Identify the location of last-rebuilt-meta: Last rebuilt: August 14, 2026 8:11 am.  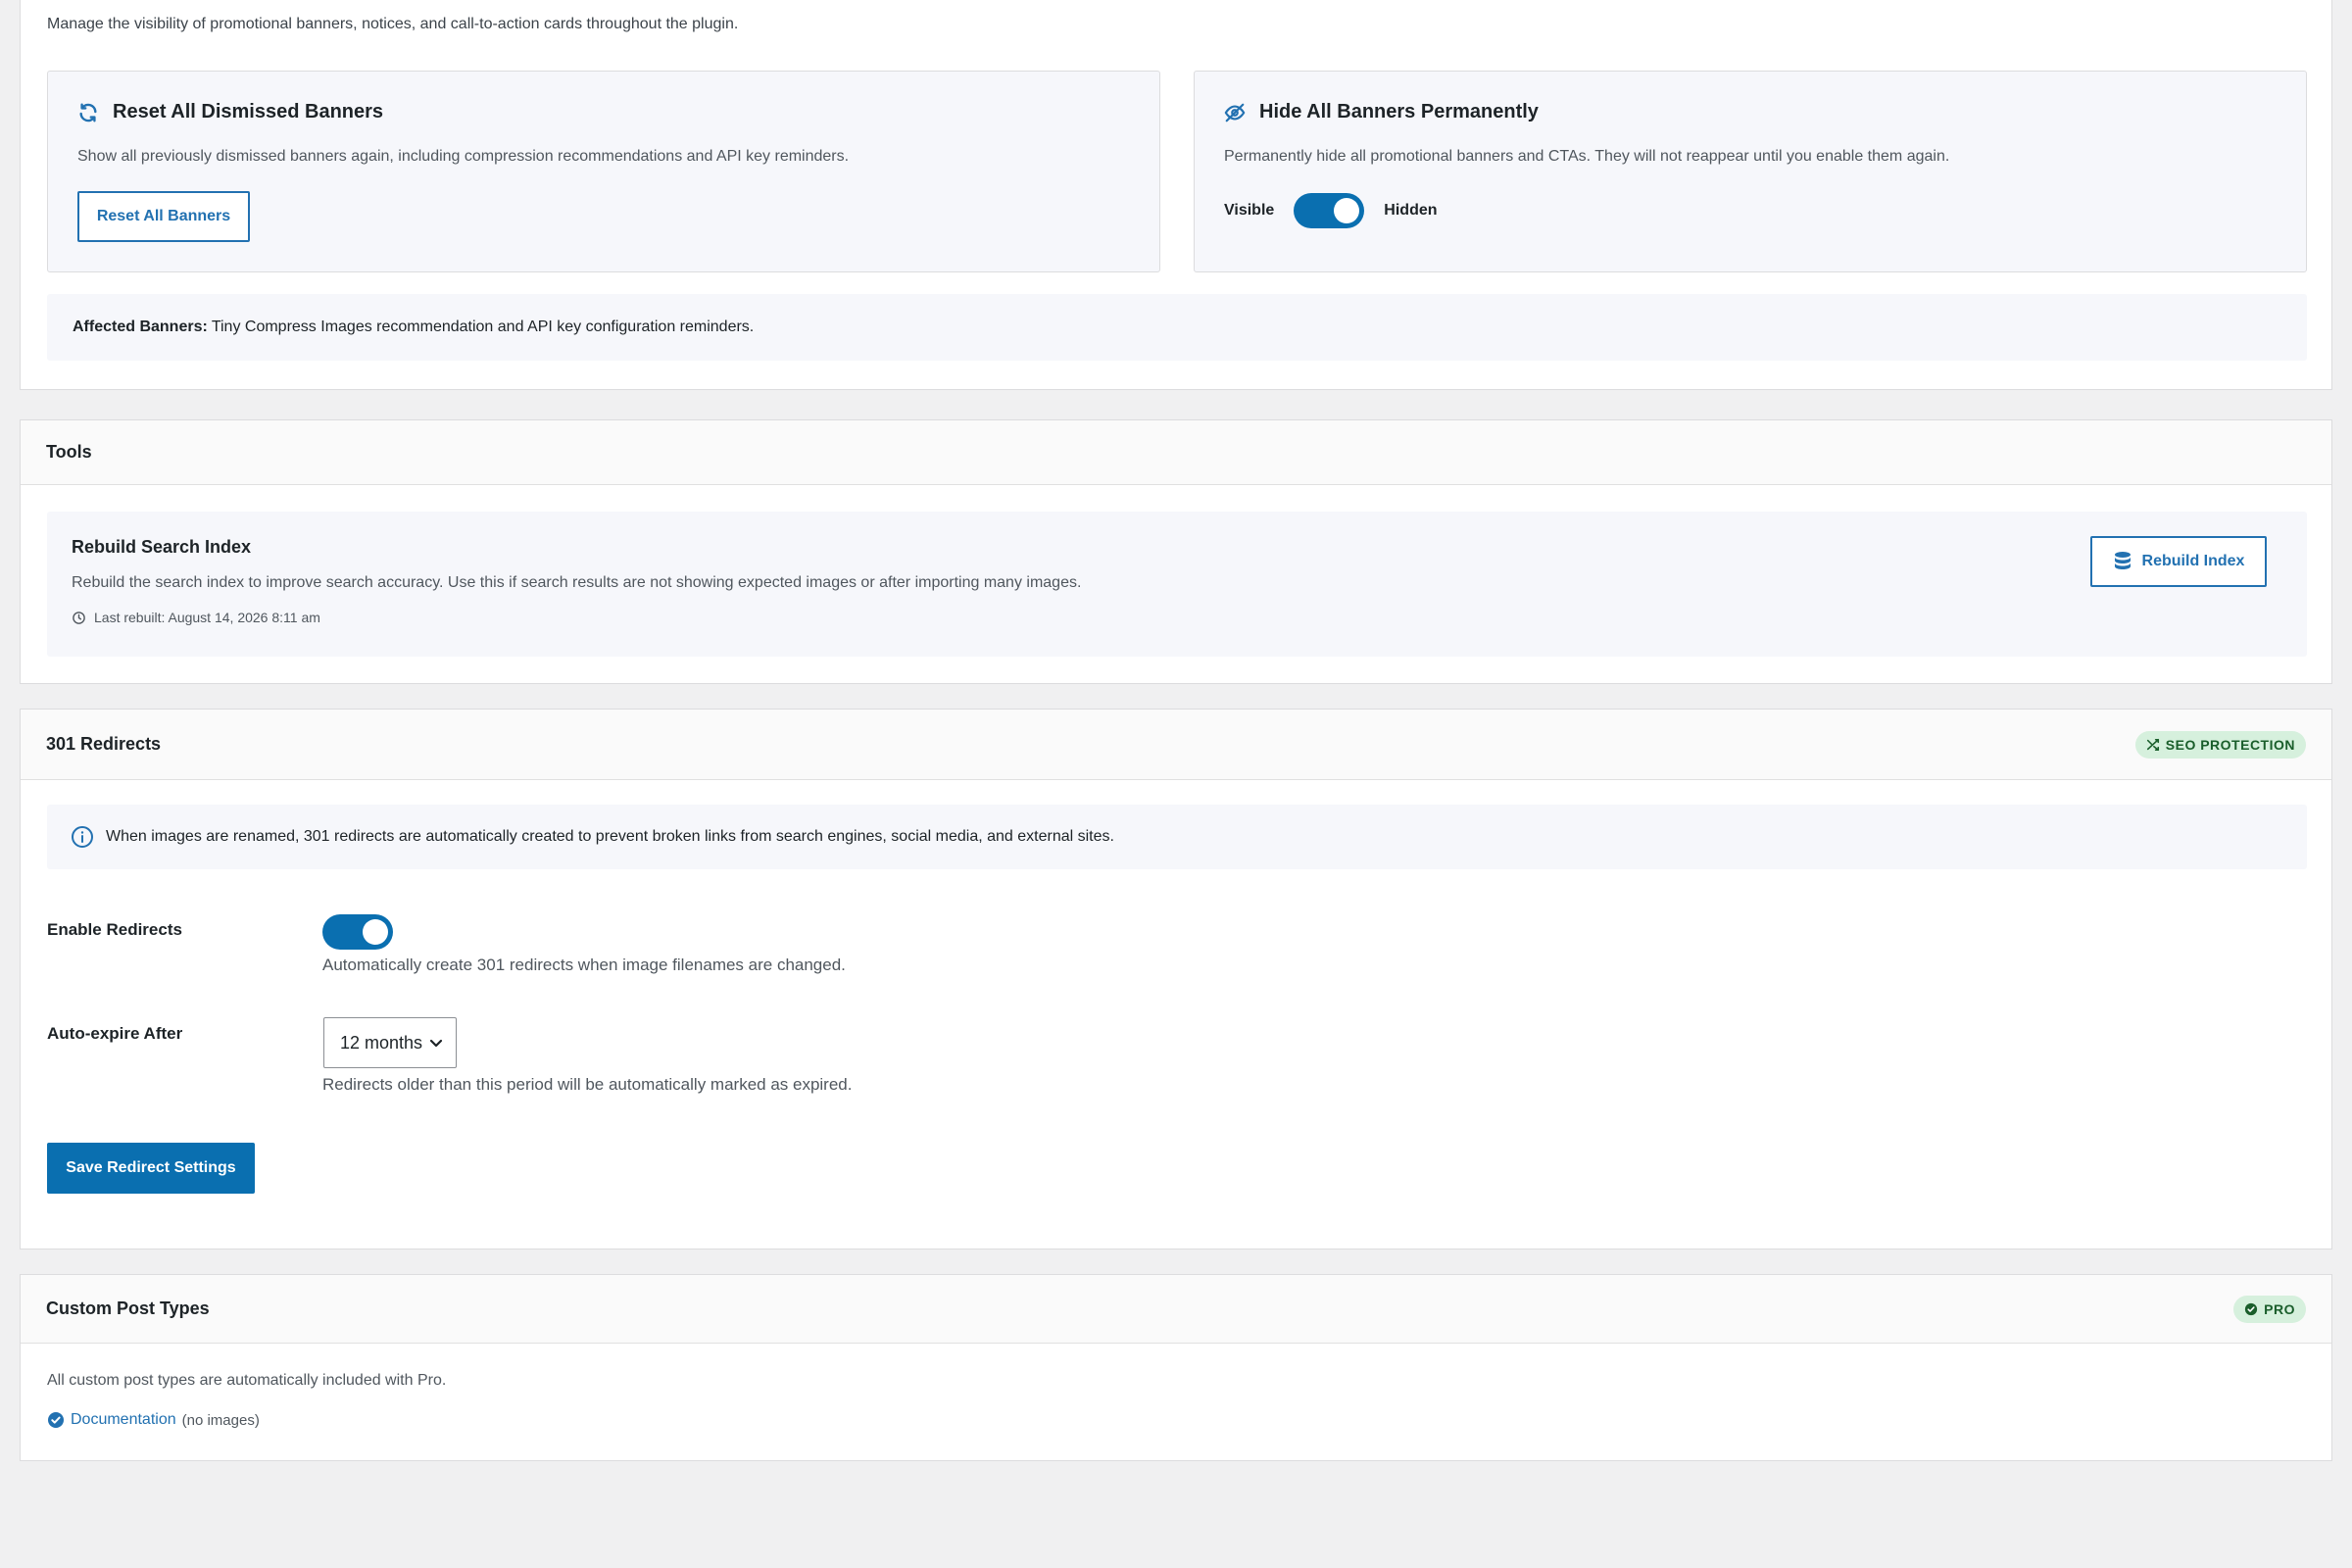
(196, 617).